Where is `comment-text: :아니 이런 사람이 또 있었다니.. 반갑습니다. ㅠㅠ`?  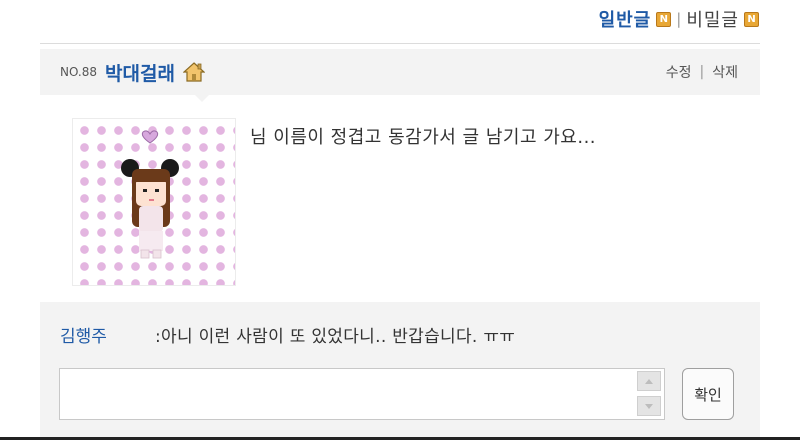
comment-text: :아니 이런 사람이 또 있었다니.. 반갑습니다. ㅠㅠ is located at coordinates (335, 337).